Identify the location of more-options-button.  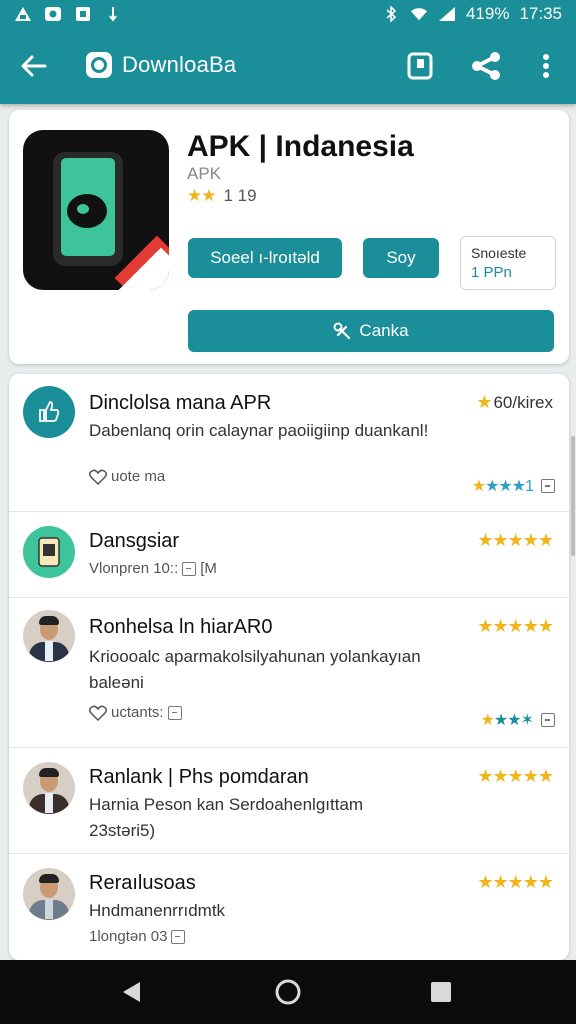
(546, 66).